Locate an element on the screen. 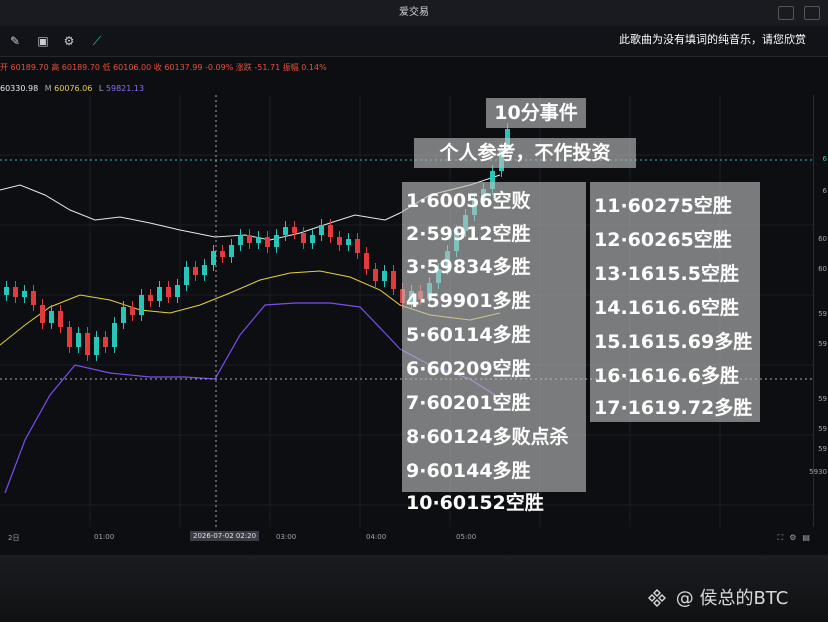 The height and width of the screenshot is (622, 828). window-title: 爱交易 is located at coordinates (414, 12).